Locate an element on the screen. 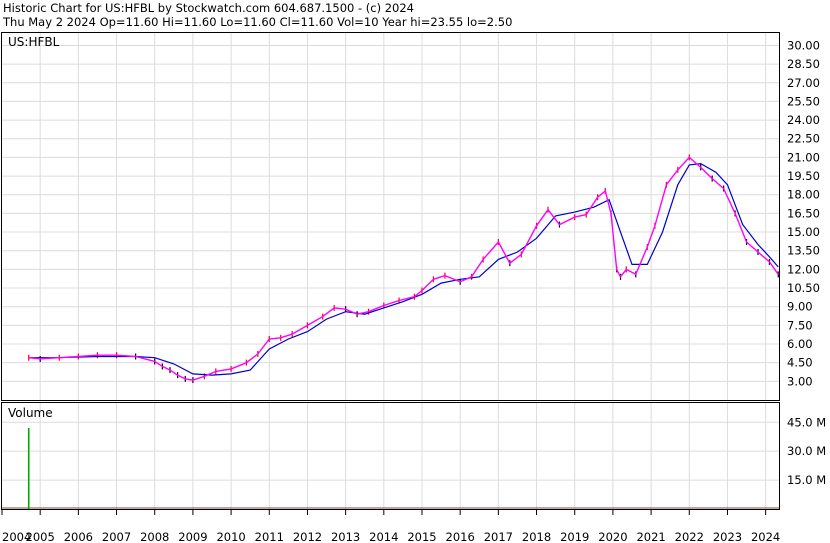 The height and width of the screenshot is (543, 830). year-tick-label: 2014 is located at coordinates (383, 536).